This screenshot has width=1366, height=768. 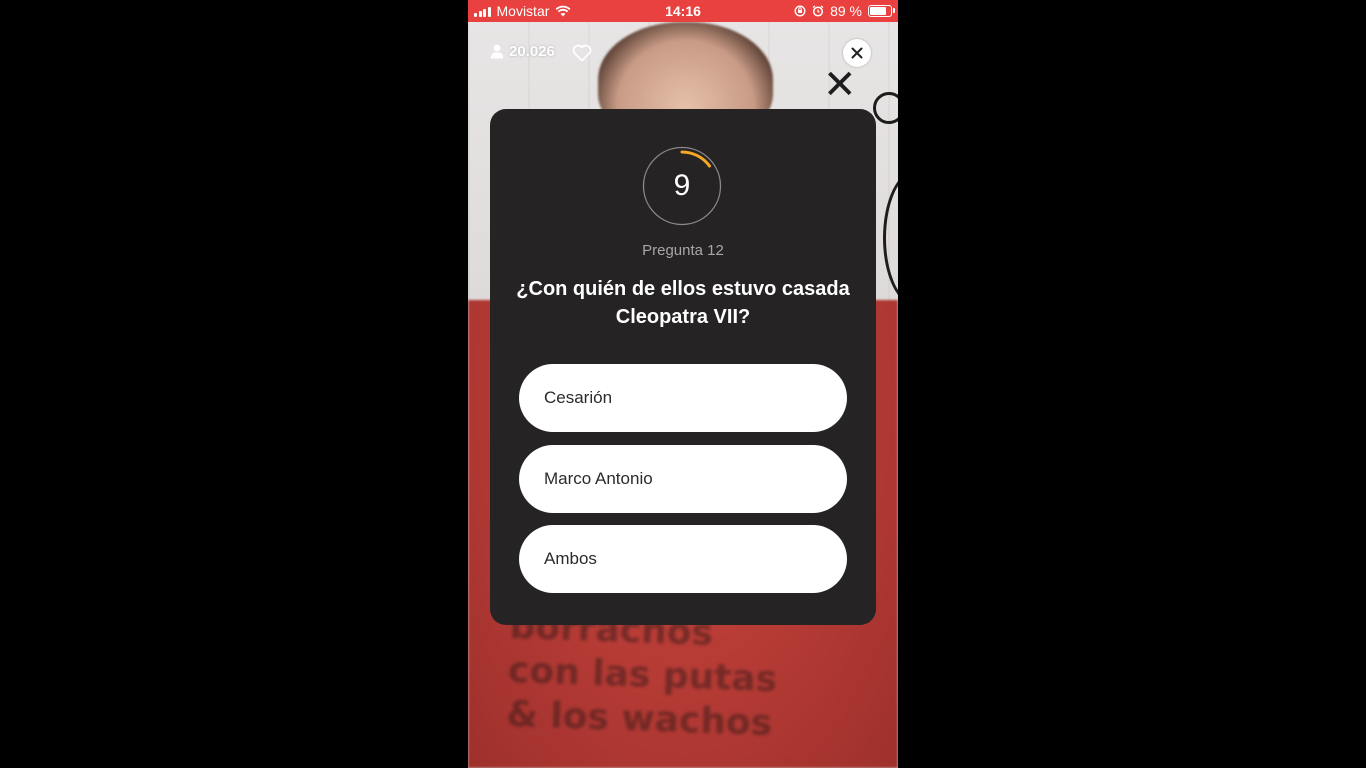 I want to click on close-icon, so click(x=857, y=53).